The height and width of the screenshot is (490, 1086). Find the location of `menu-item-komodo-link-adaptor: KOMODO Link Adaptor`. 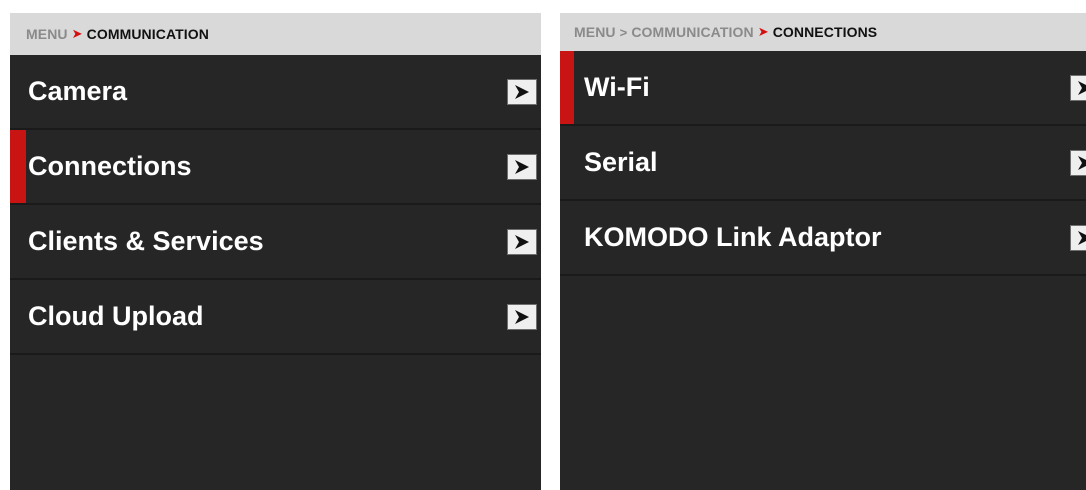

menu-item-komodo-link-adaptor: KOMODO Link Adaptor is located at coordinates (823, 238).